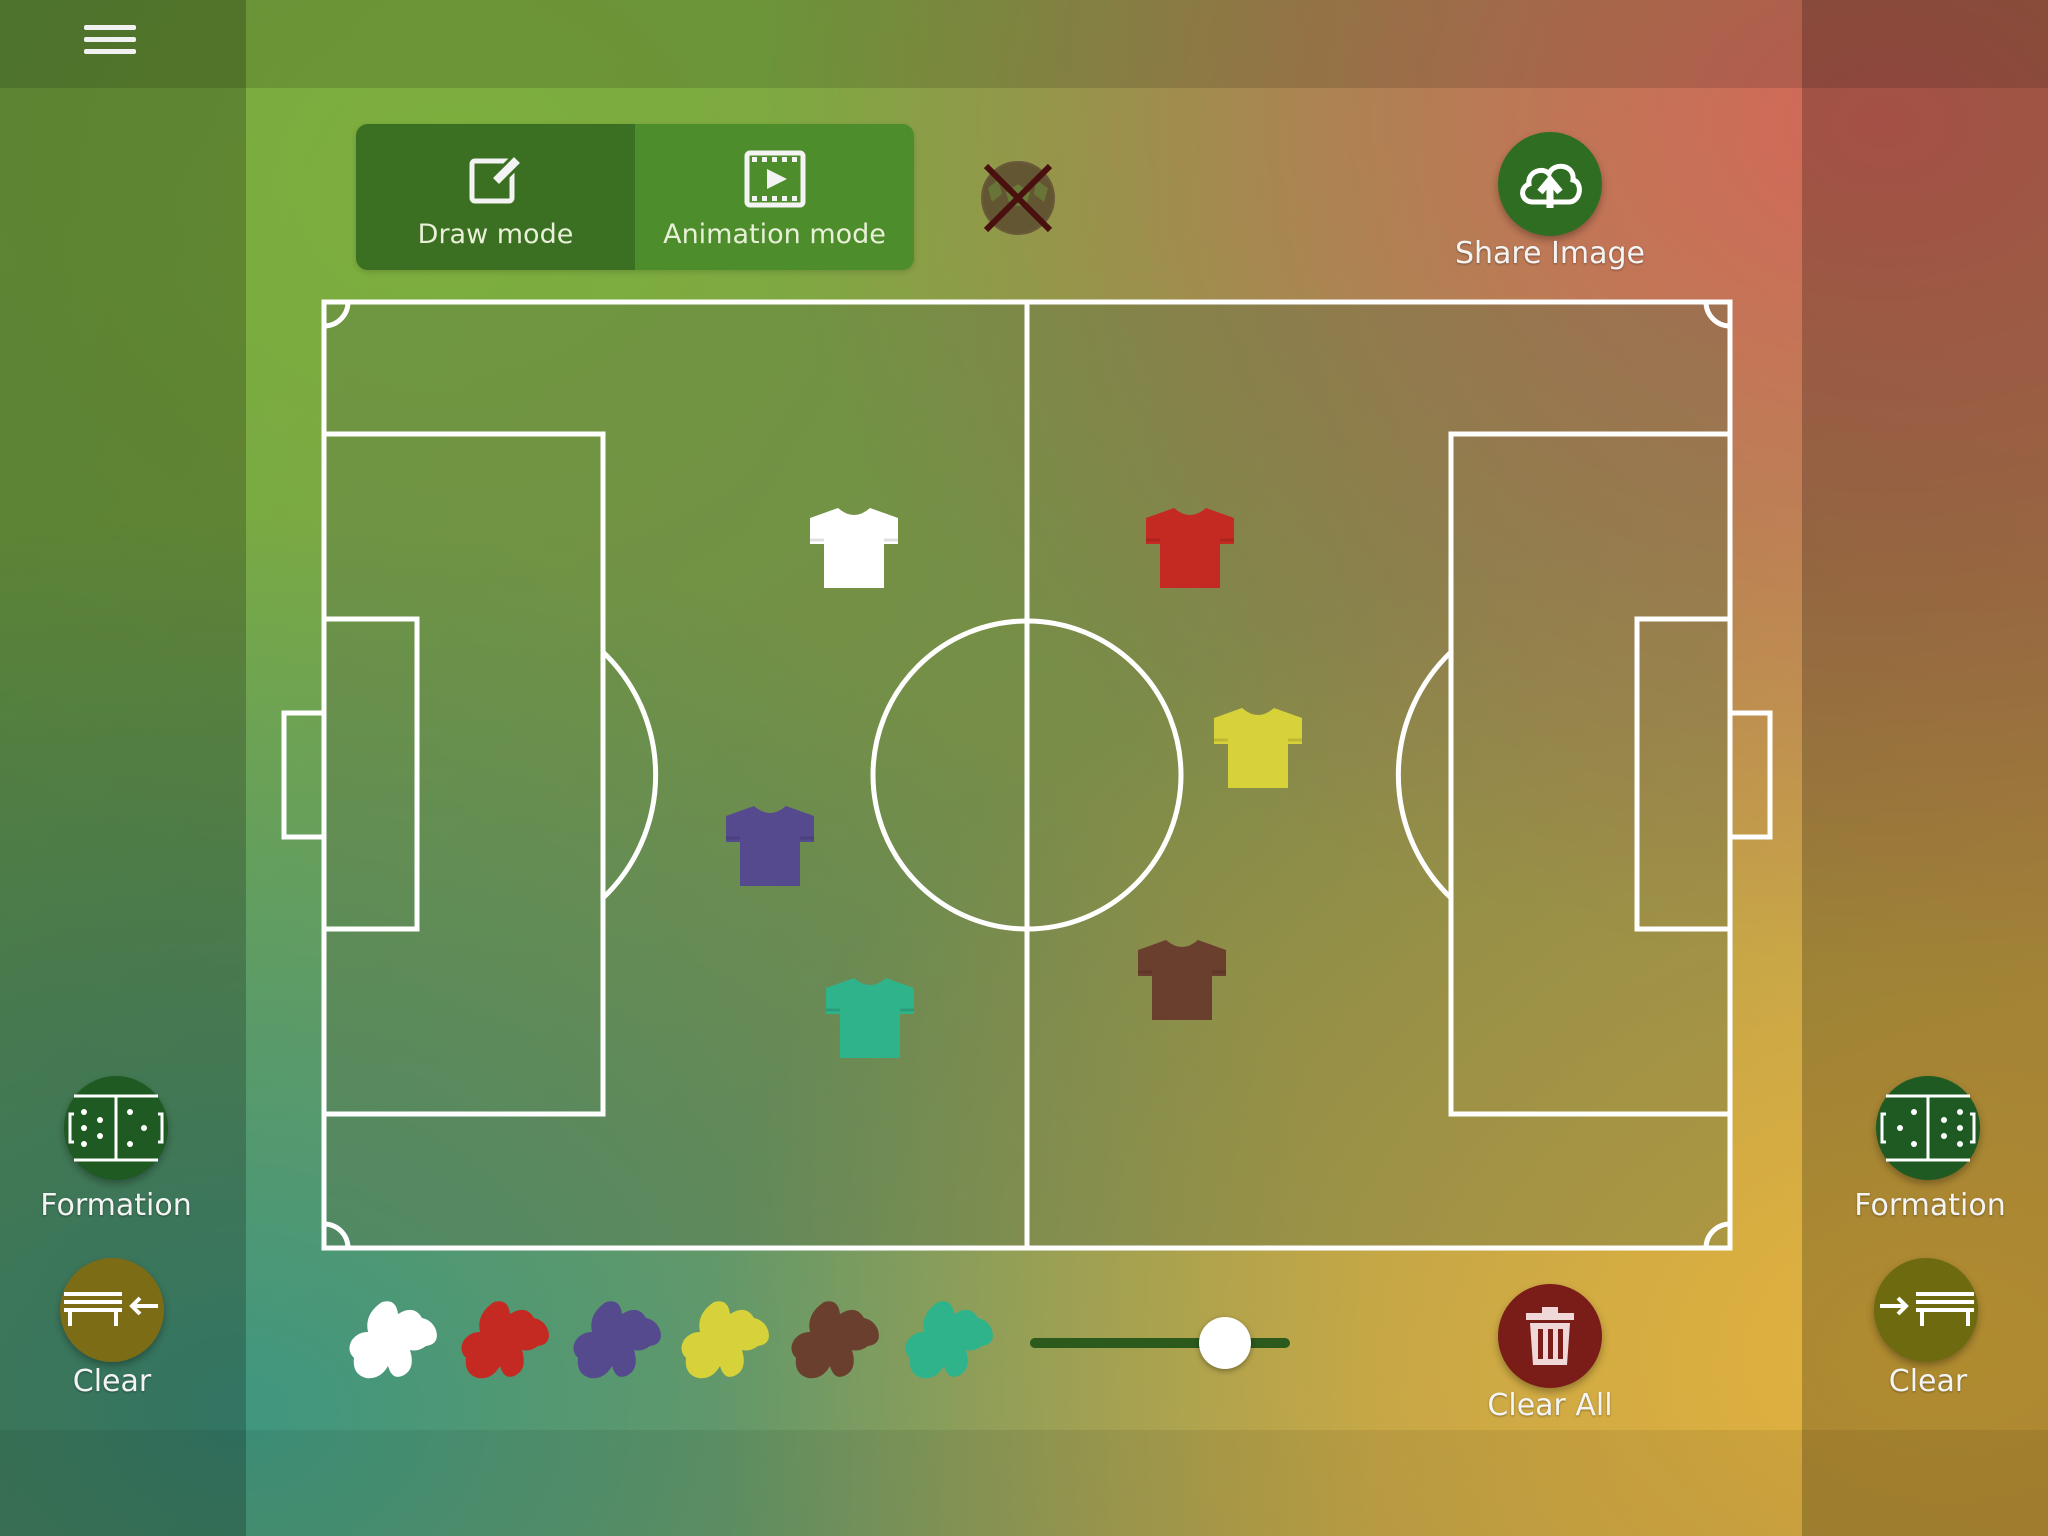  Describe the element at coordinates (394, 1340) in the screenshot. I see `palette-white` at that location.